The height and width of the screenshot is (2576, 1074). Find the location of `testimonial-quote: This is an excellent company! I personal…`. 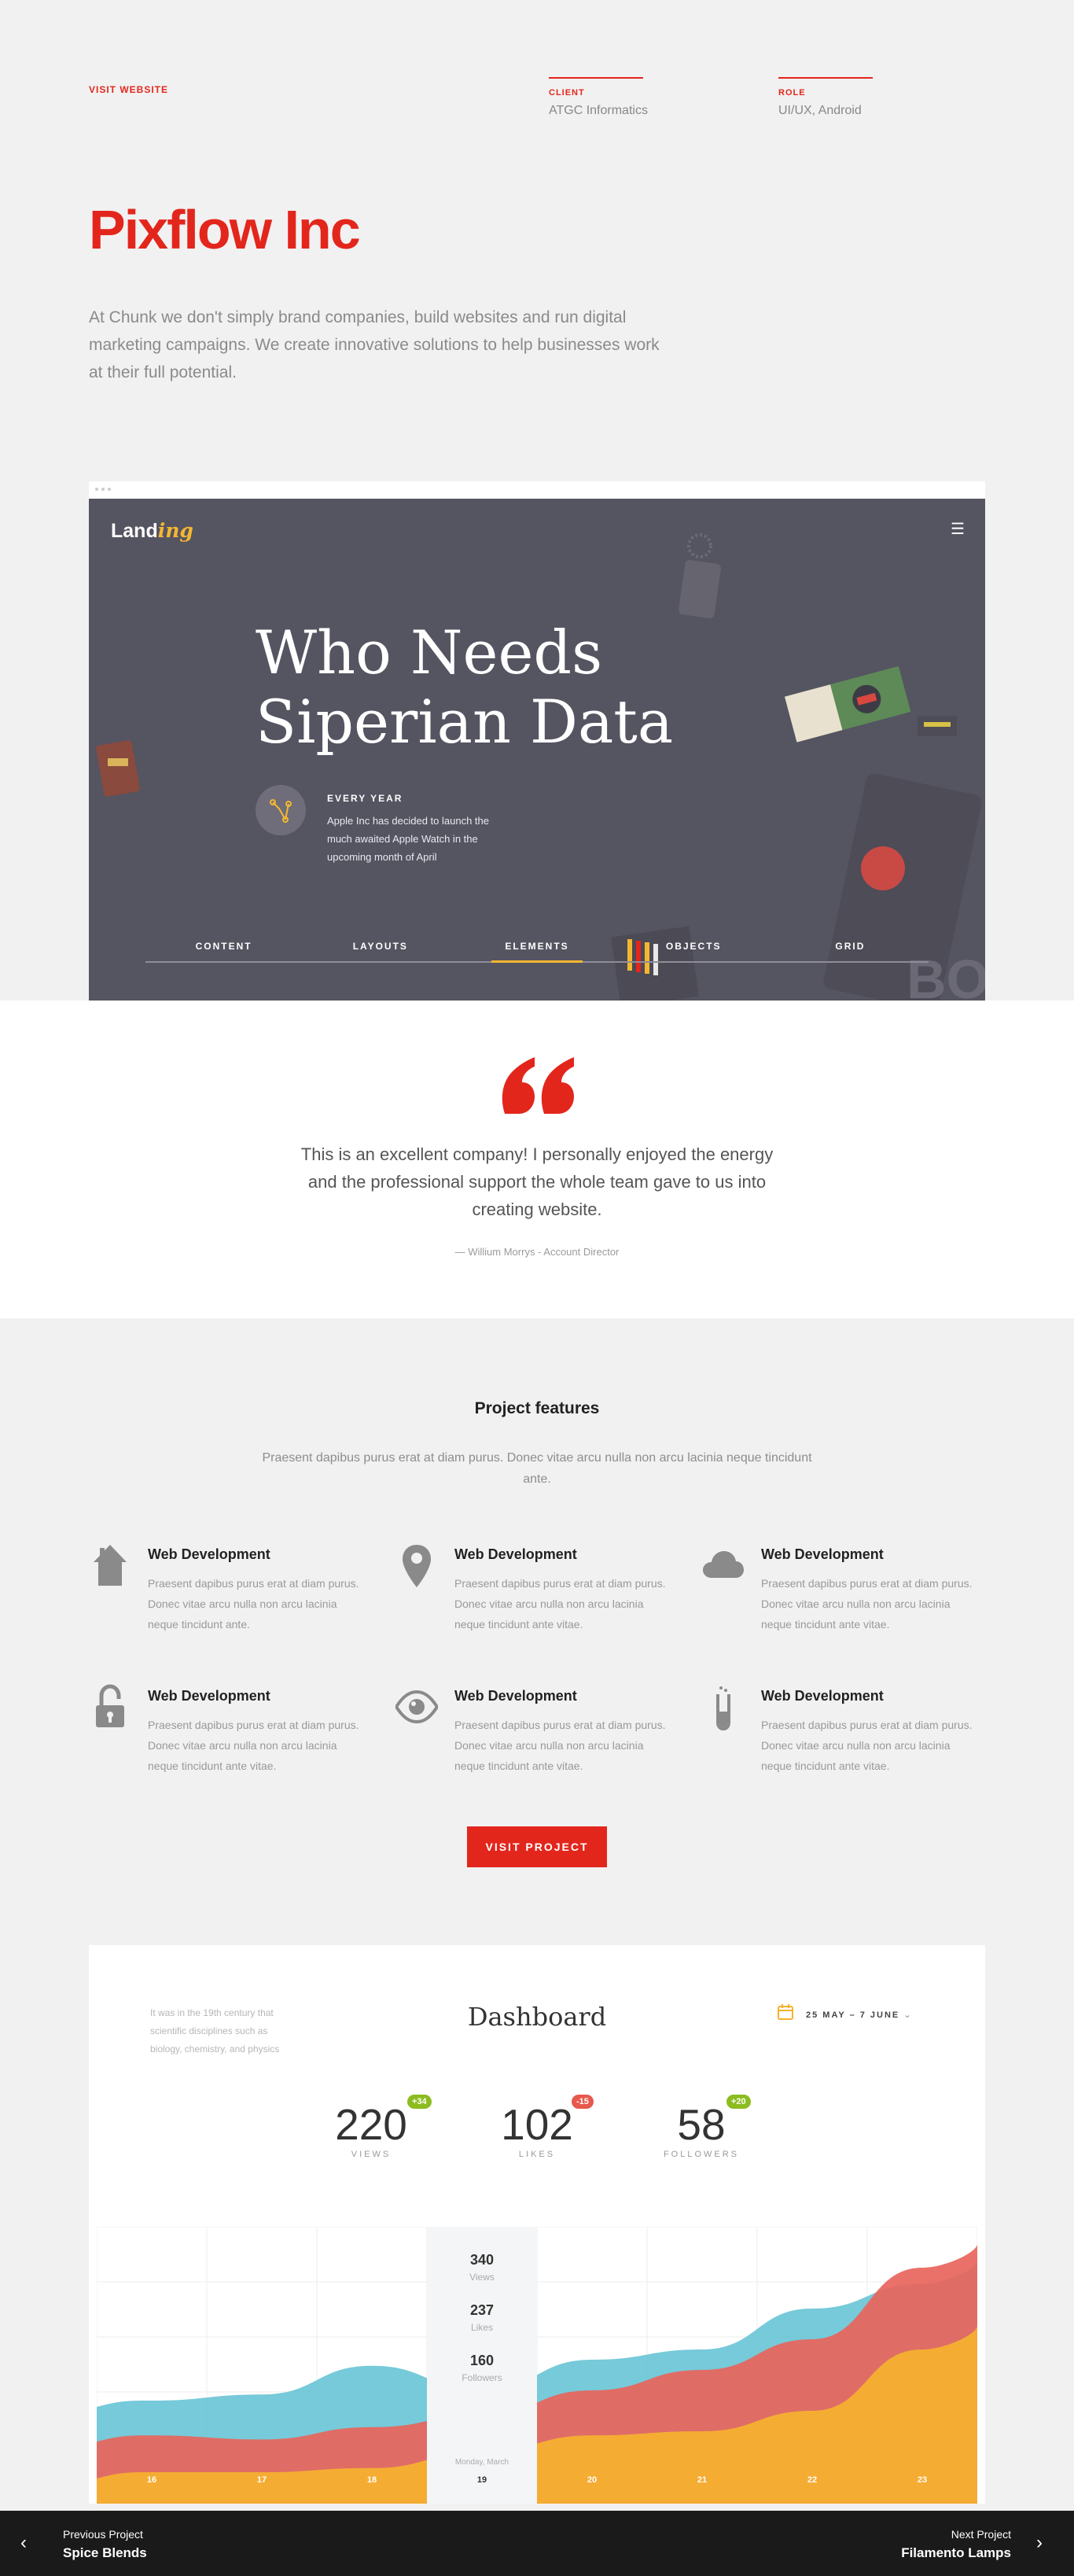

testimonial-quote: This is an excellent company! I personal… is located at coordinates (537, 1181).